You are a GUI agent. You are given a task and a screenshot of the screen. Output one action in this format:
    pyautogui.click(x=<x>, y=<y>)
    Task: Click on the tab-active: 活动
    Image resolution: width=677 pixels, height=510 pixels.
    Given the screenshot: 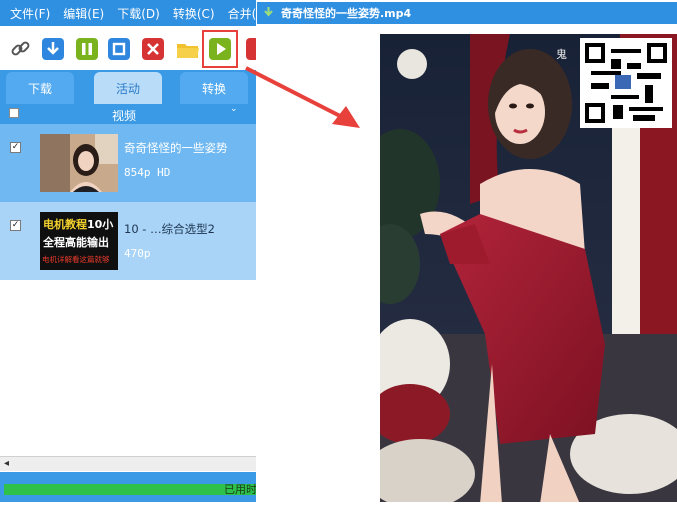 What is the action you would take?
    pyautogui.click(x=128, y=88)
    